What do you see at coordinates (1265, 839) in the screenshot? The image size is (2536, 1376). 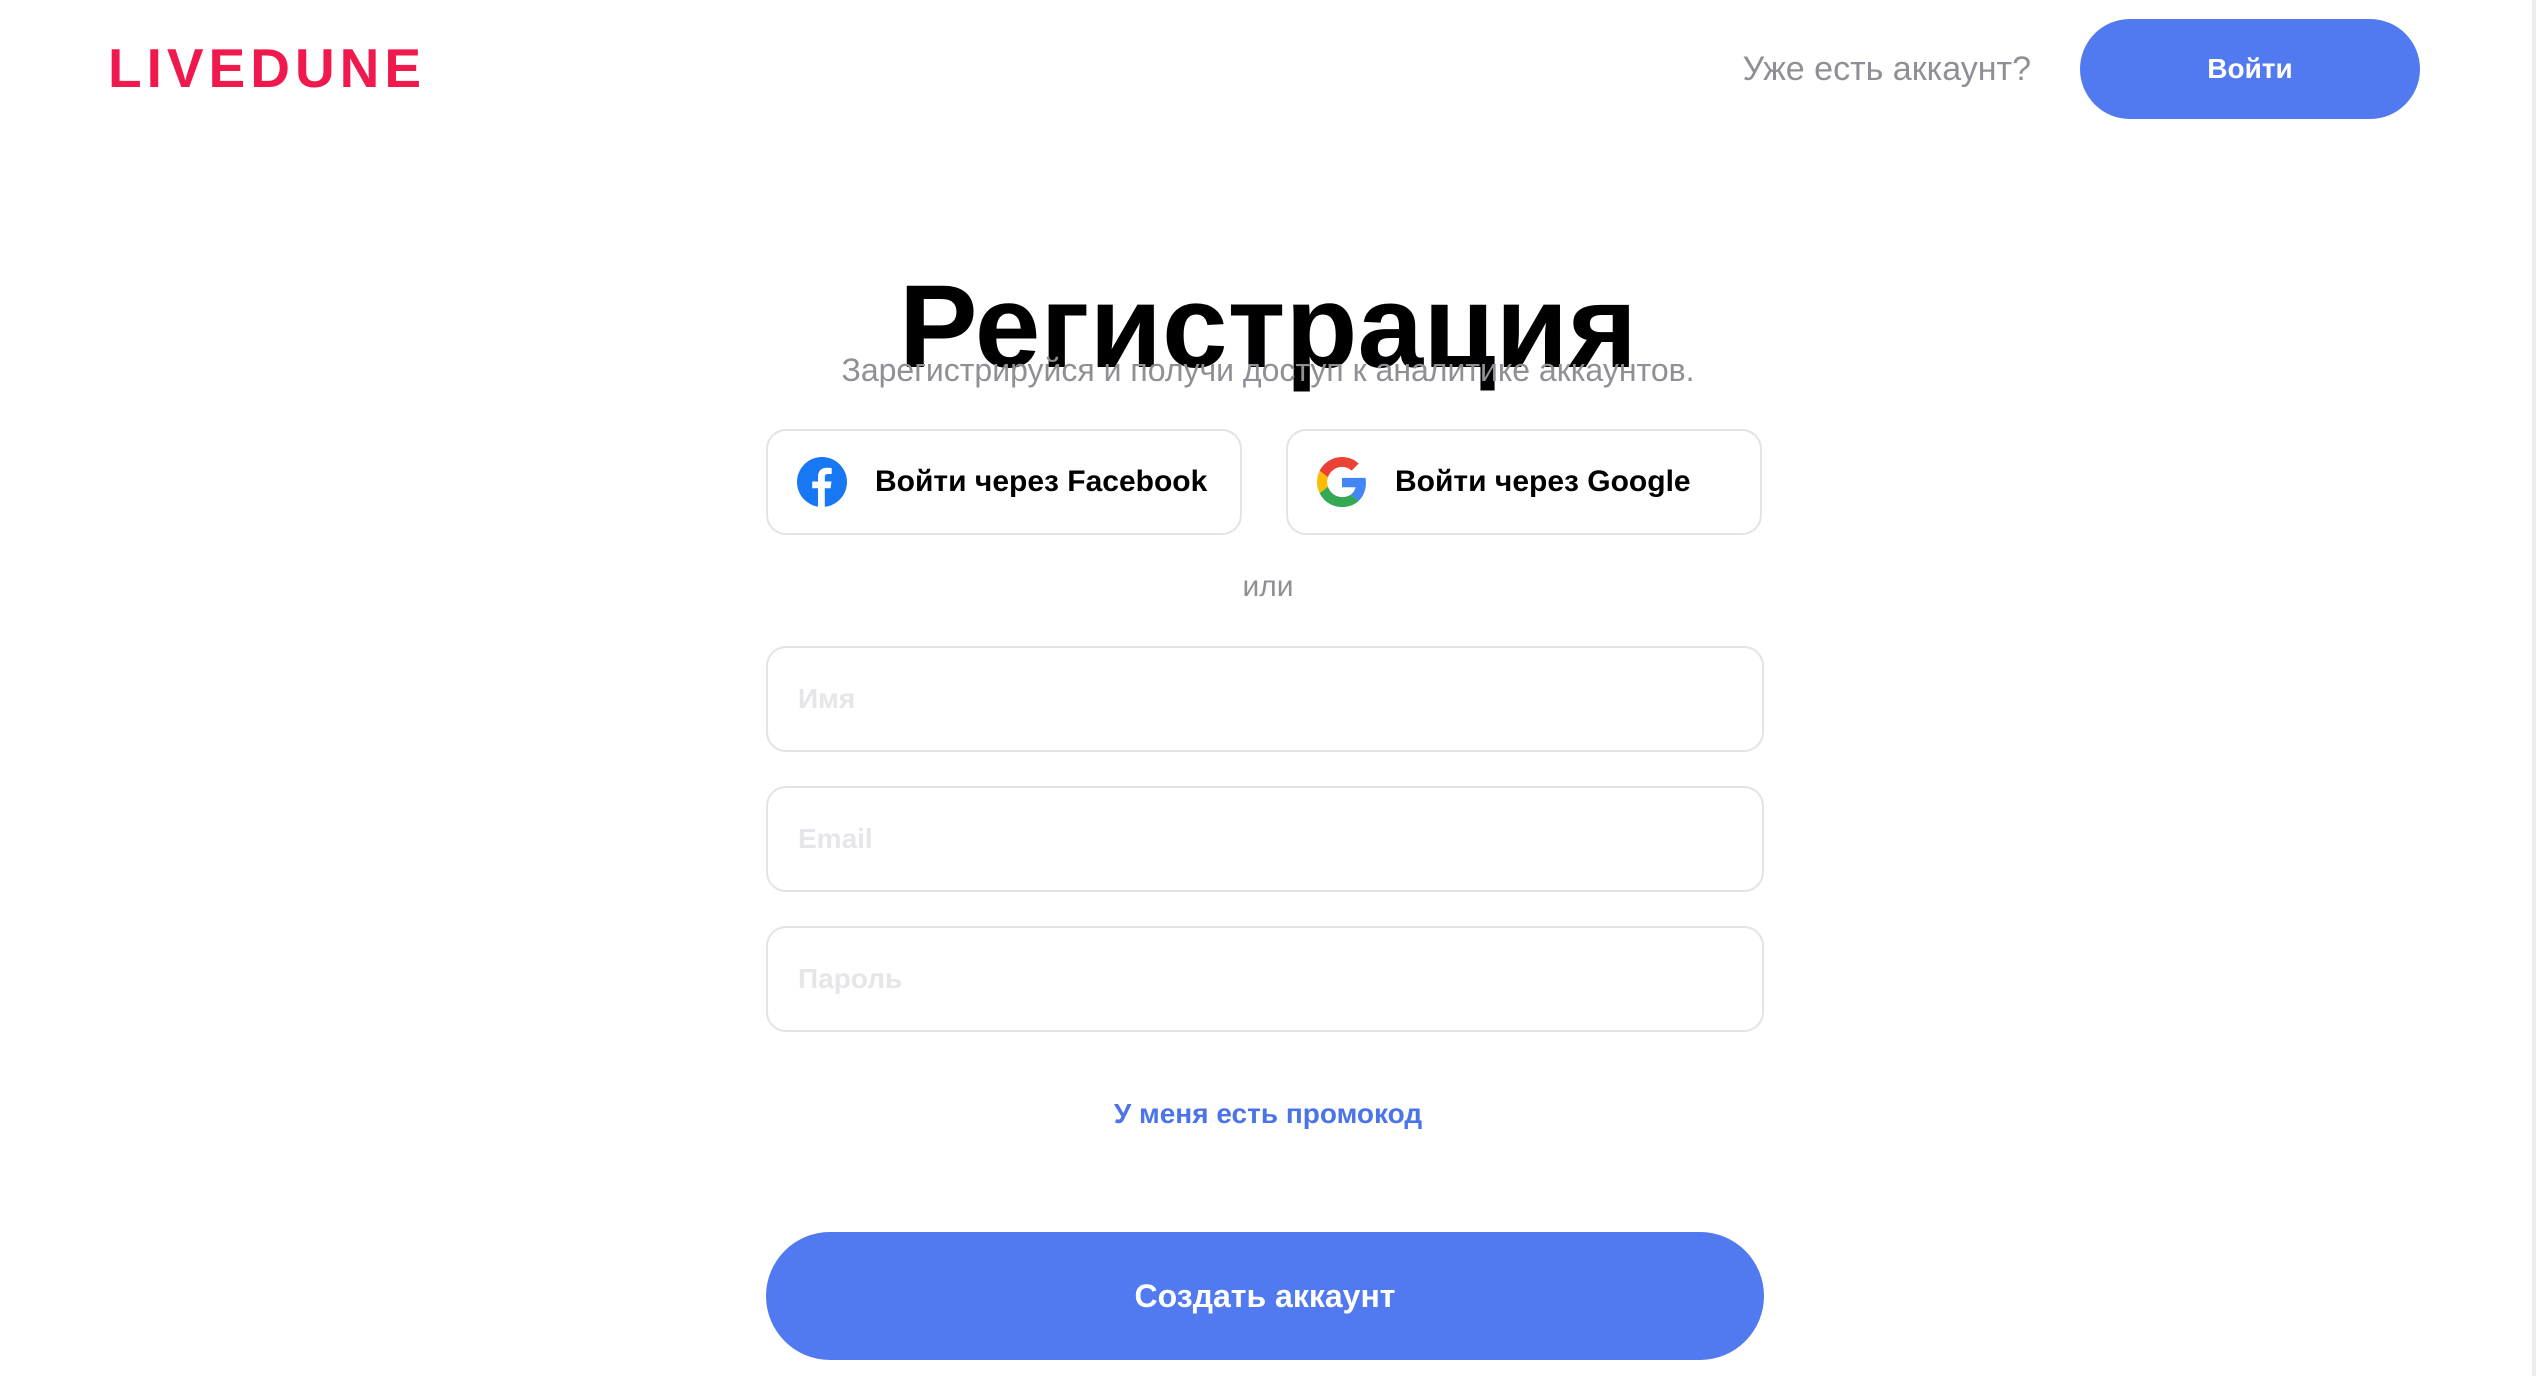 I see `email-field` at bounding box center [1265, 839].